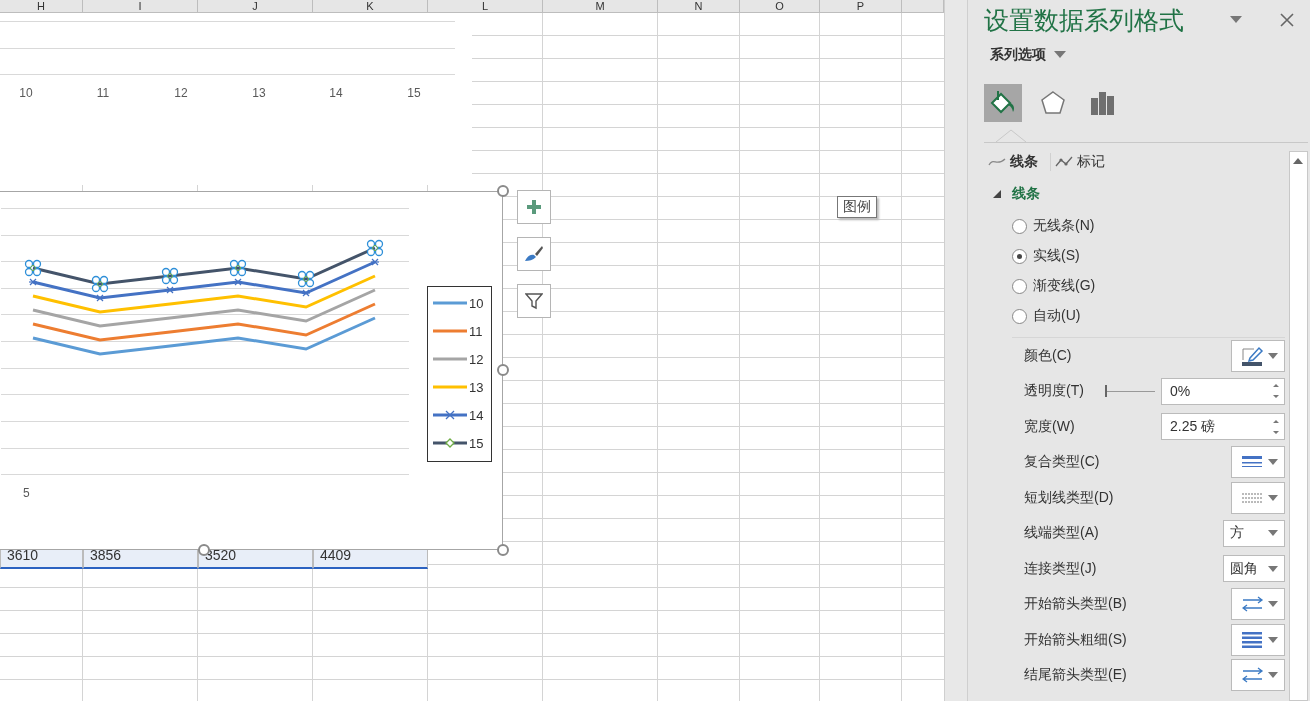  What do you see at coordinates (1012, 194) in the screenshot?
I see `section-header: 线条` at bounding box center [1012, 194].